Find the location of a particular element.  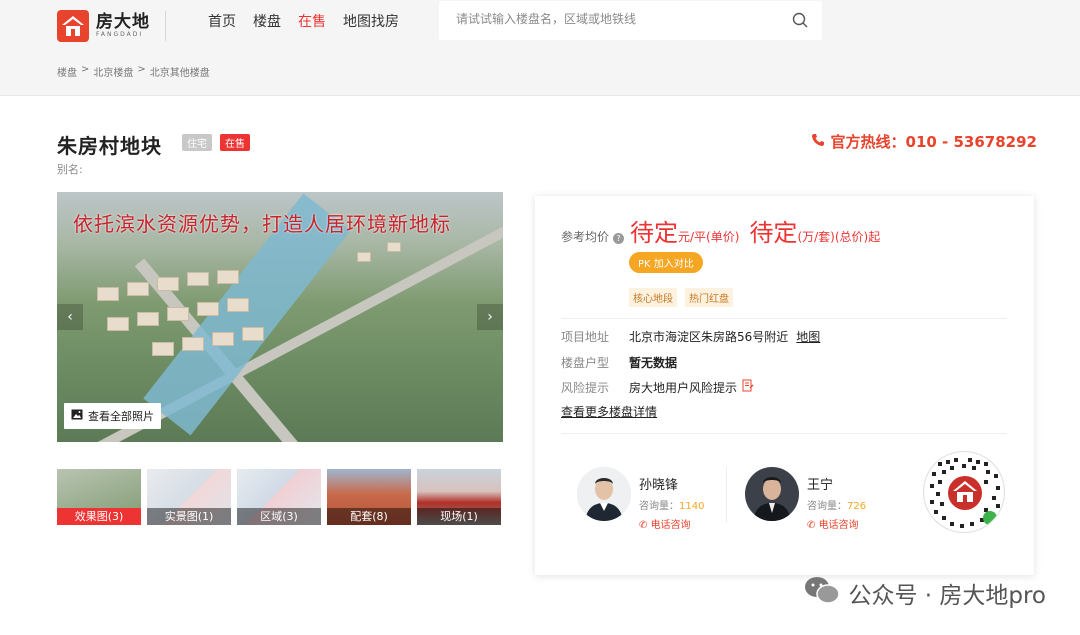

search-input is located at coordinates (616, 19).